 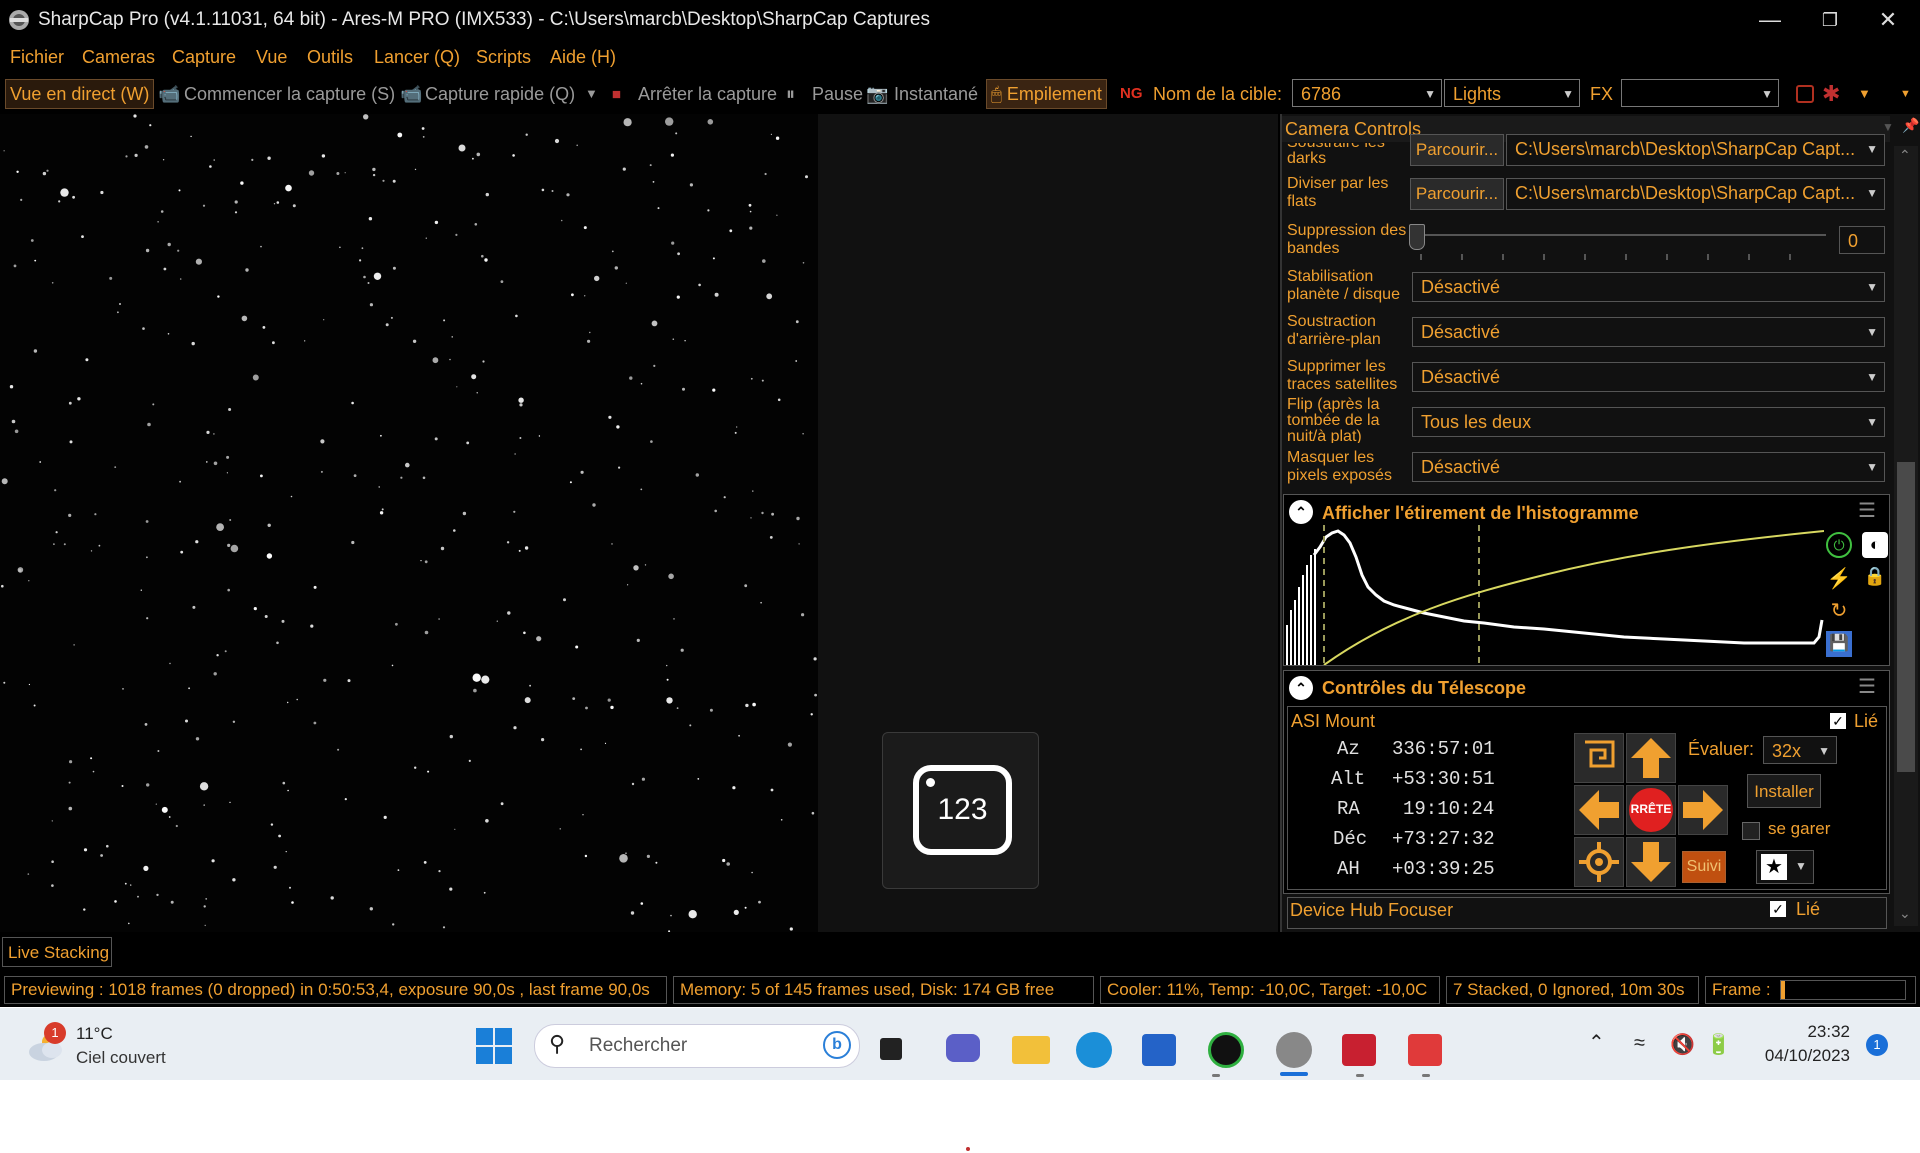 What do you see at coordinates (963, 1048) in the screenshot?
I see `teams-icon` at bounding box center [963, 1048].